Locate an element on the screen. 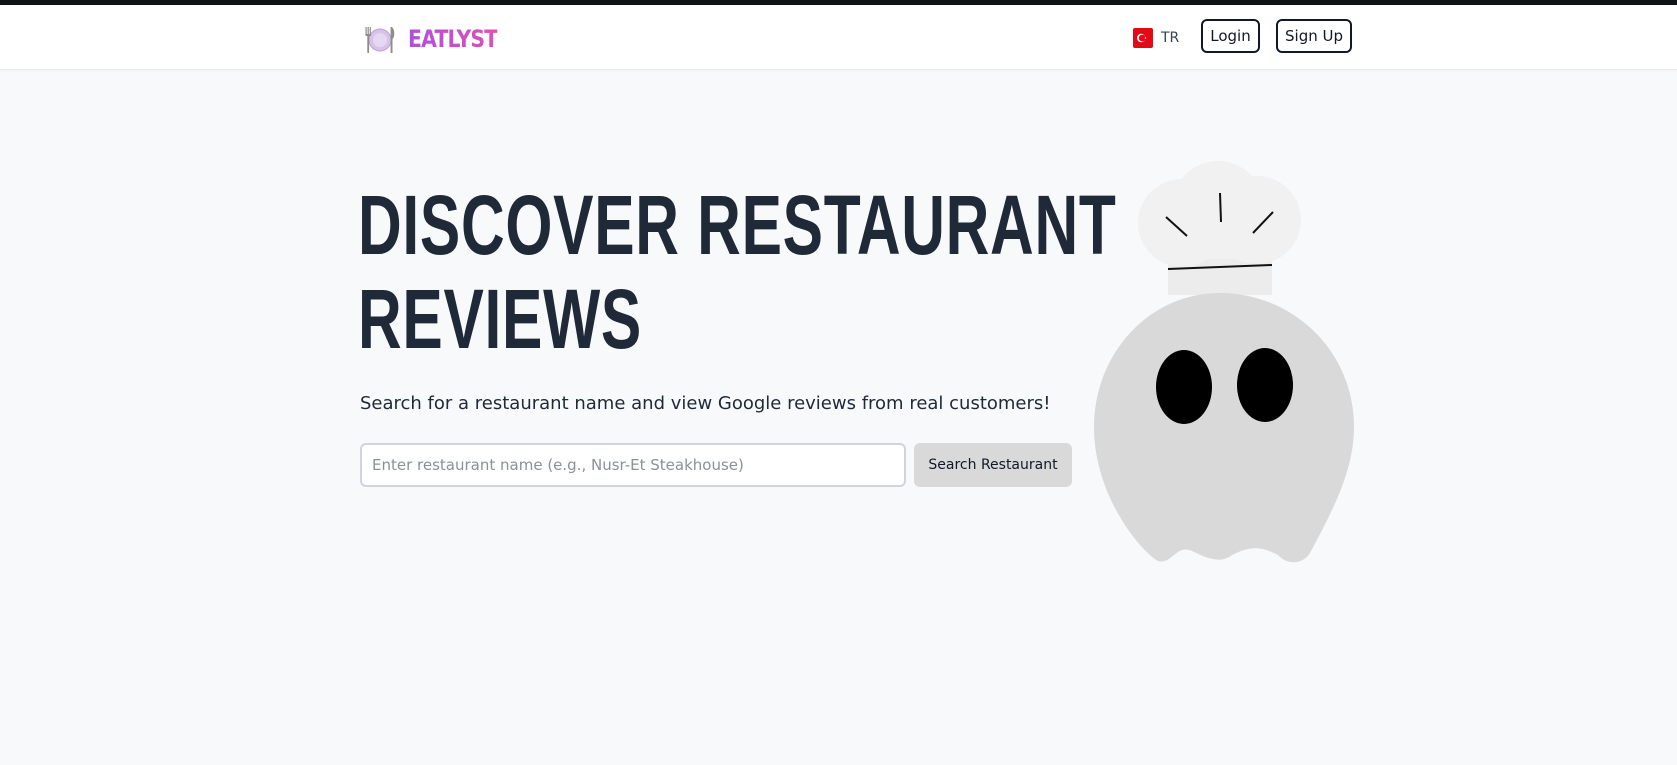  hero-title-line-1: DISCOVER RESTAURANT is located at coordinates (737, 225).